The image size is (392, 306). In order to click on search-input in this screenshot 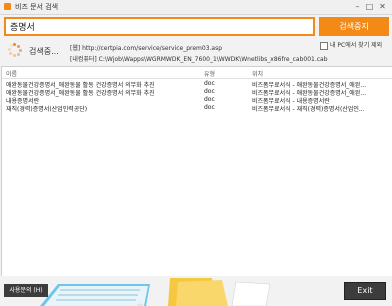, I will do `click(160, 26)`.